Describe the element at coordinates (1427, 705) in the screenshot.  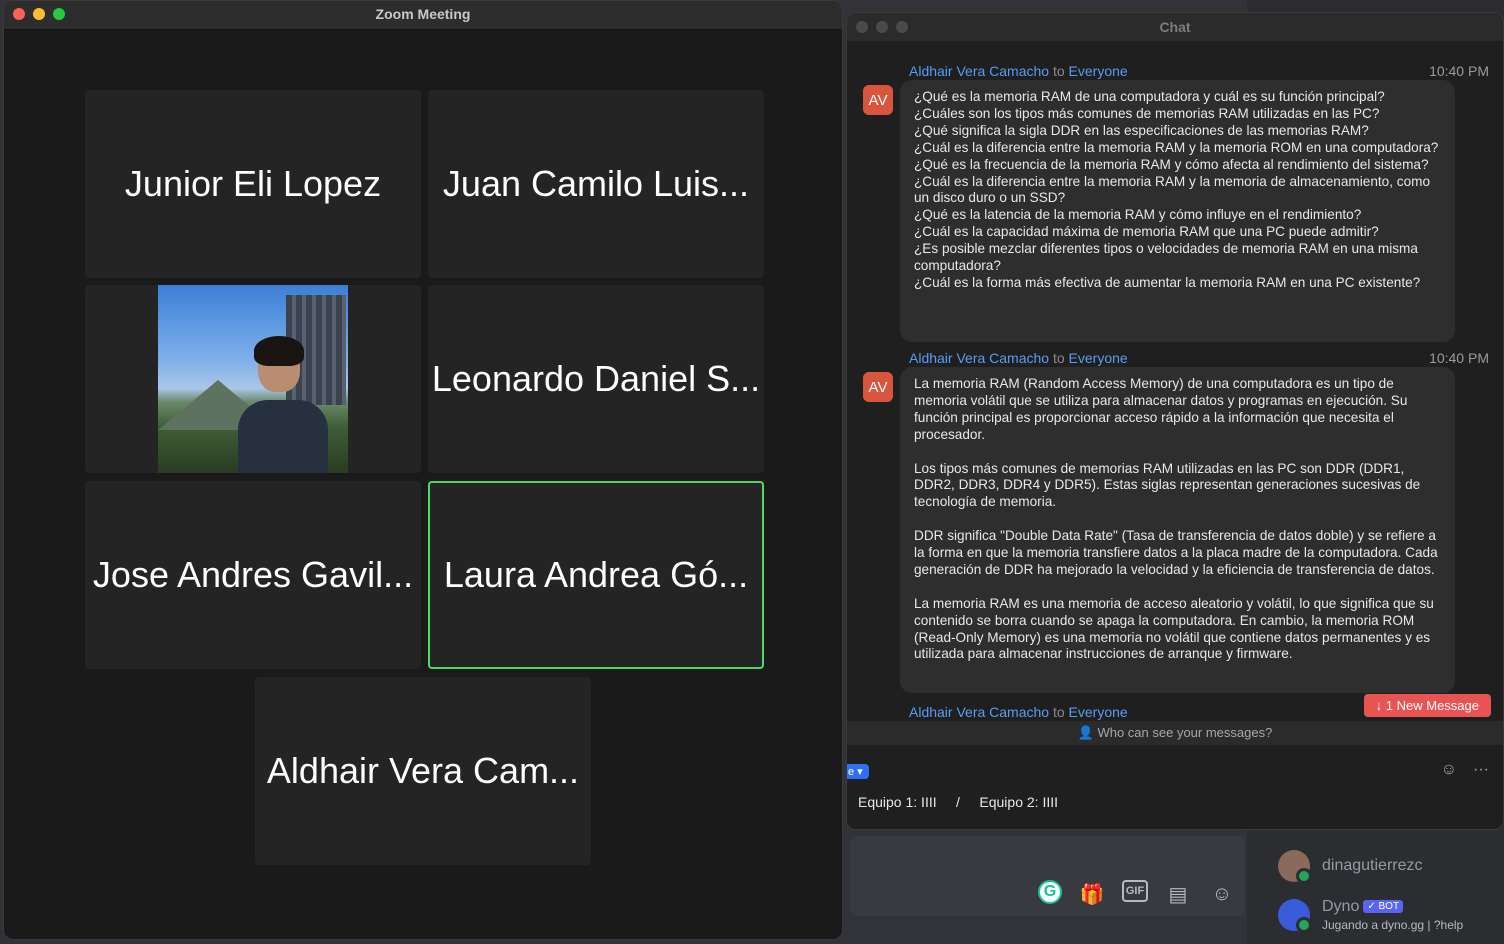
I see `new-message-button: ↓ 1 New Message` at that location.